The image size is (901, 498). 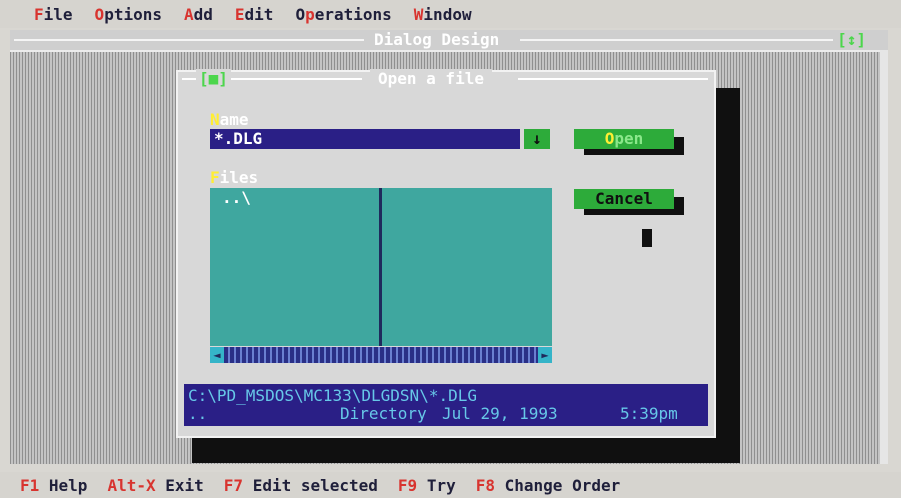 What do you see at coordinates (437, 39) in the screenshot?
I see `desktop-title: Dialog Design` at bounding box center [437, 39].